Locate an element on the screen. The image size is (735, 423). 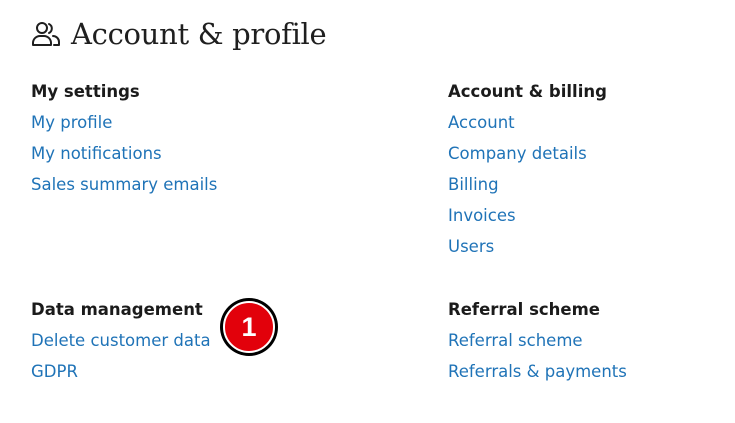
users-icon is located at coordinates (46, 34).